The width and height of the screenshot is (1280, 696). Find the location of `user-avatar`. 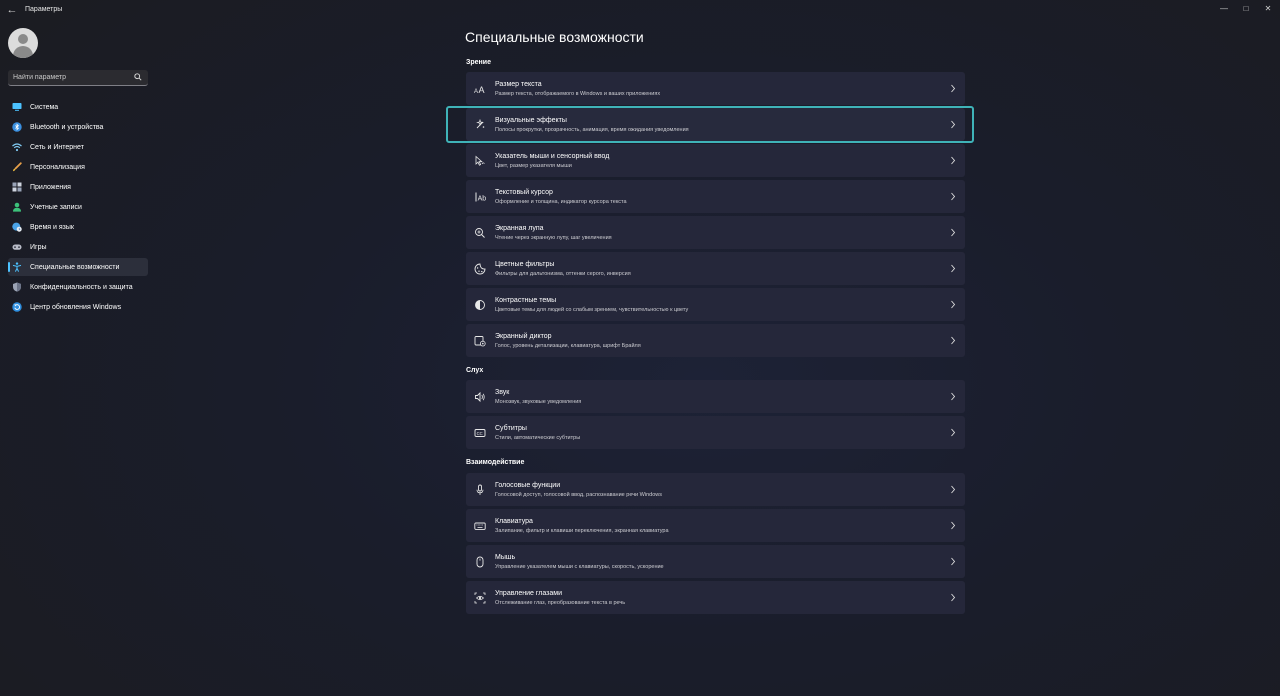

user-avatar is located at coordinates (23, 43).